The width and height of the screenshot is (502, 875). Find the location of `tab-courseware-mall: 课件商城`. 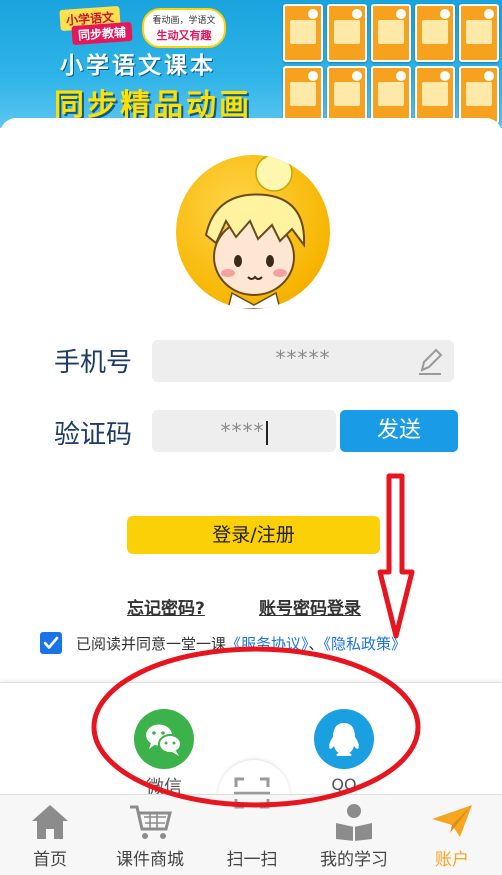

tab-courseware-mall: 课件商城 is located at coordinates (150, 835).